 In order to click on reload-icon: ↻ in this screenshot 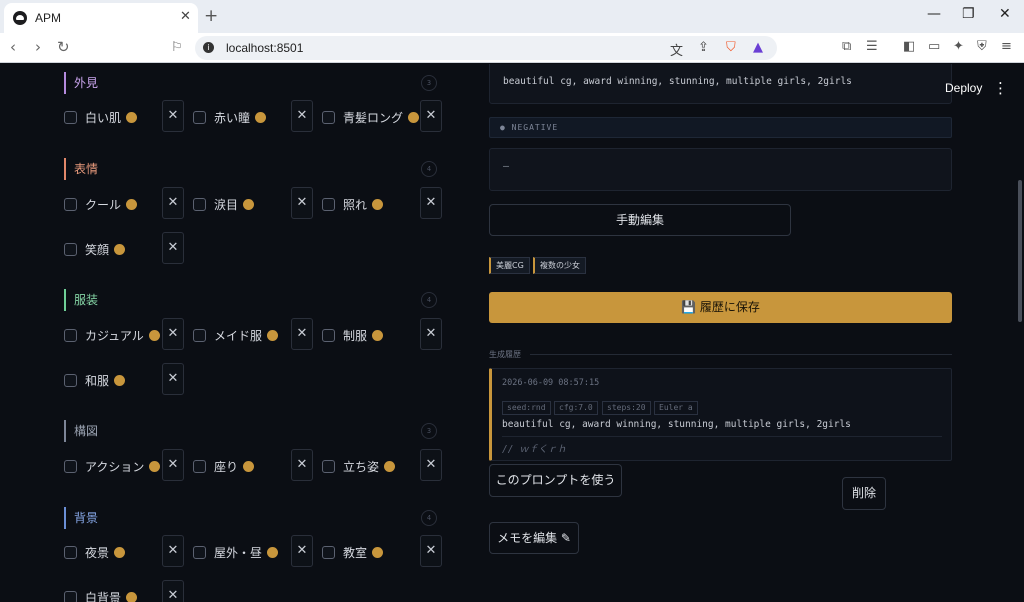, I will do `click(63, 47)`.